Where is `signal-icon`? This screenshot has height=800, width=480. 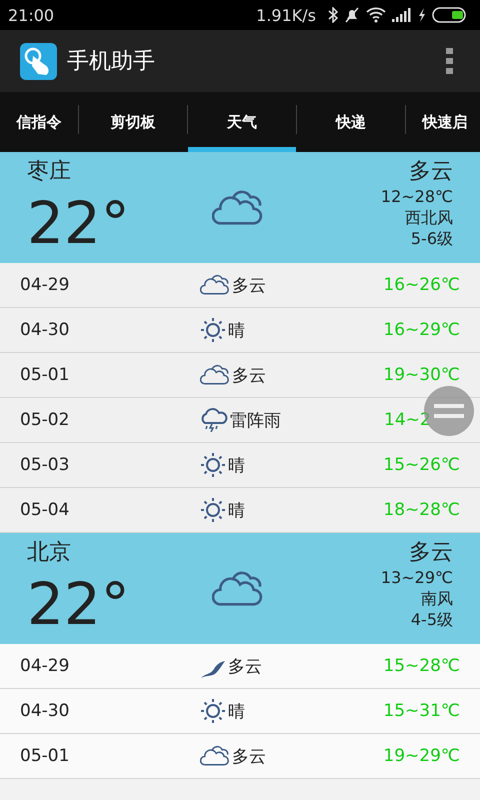 signal-icon is located at coordinates (402, 15).